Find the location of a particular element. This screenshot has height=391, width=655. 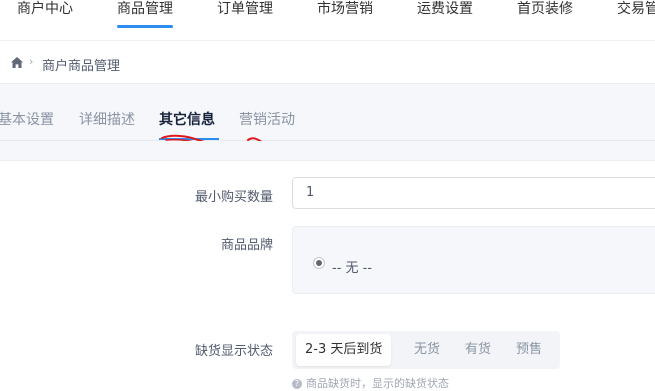

question-icon: ? is located at coordinates (297, 384).